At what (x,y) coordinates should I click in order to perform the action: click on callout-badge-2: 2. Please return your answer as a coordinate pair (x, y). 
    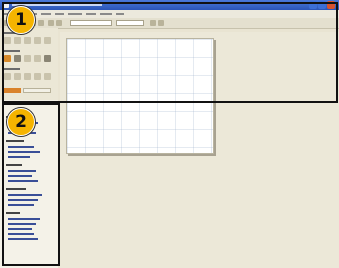
    Looking at the image, I should click on (21, 122).